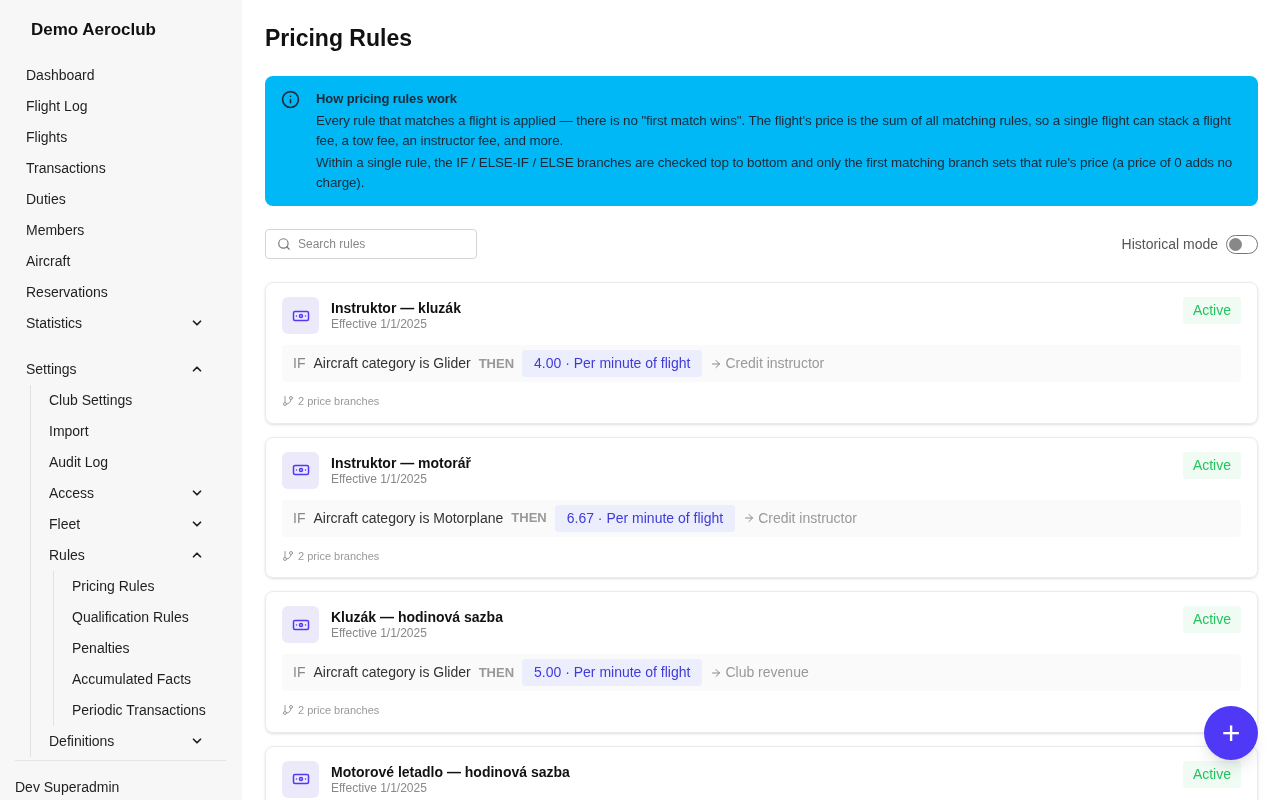  What do you see at coordinates (127, 75) in the screenshot?
I see `sidebar-item: Dashboard` at bounding box center [127, 75].